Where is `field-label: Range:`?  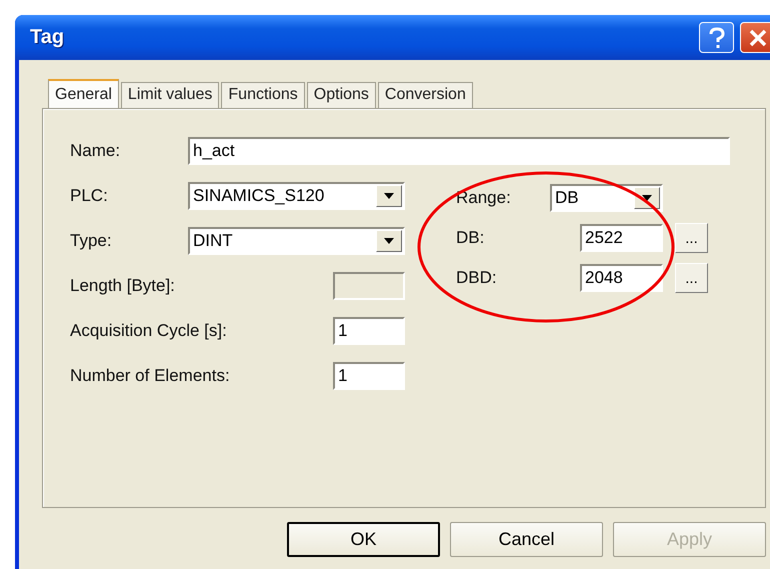
field-label: Range: is located at coordinates (484, 198).